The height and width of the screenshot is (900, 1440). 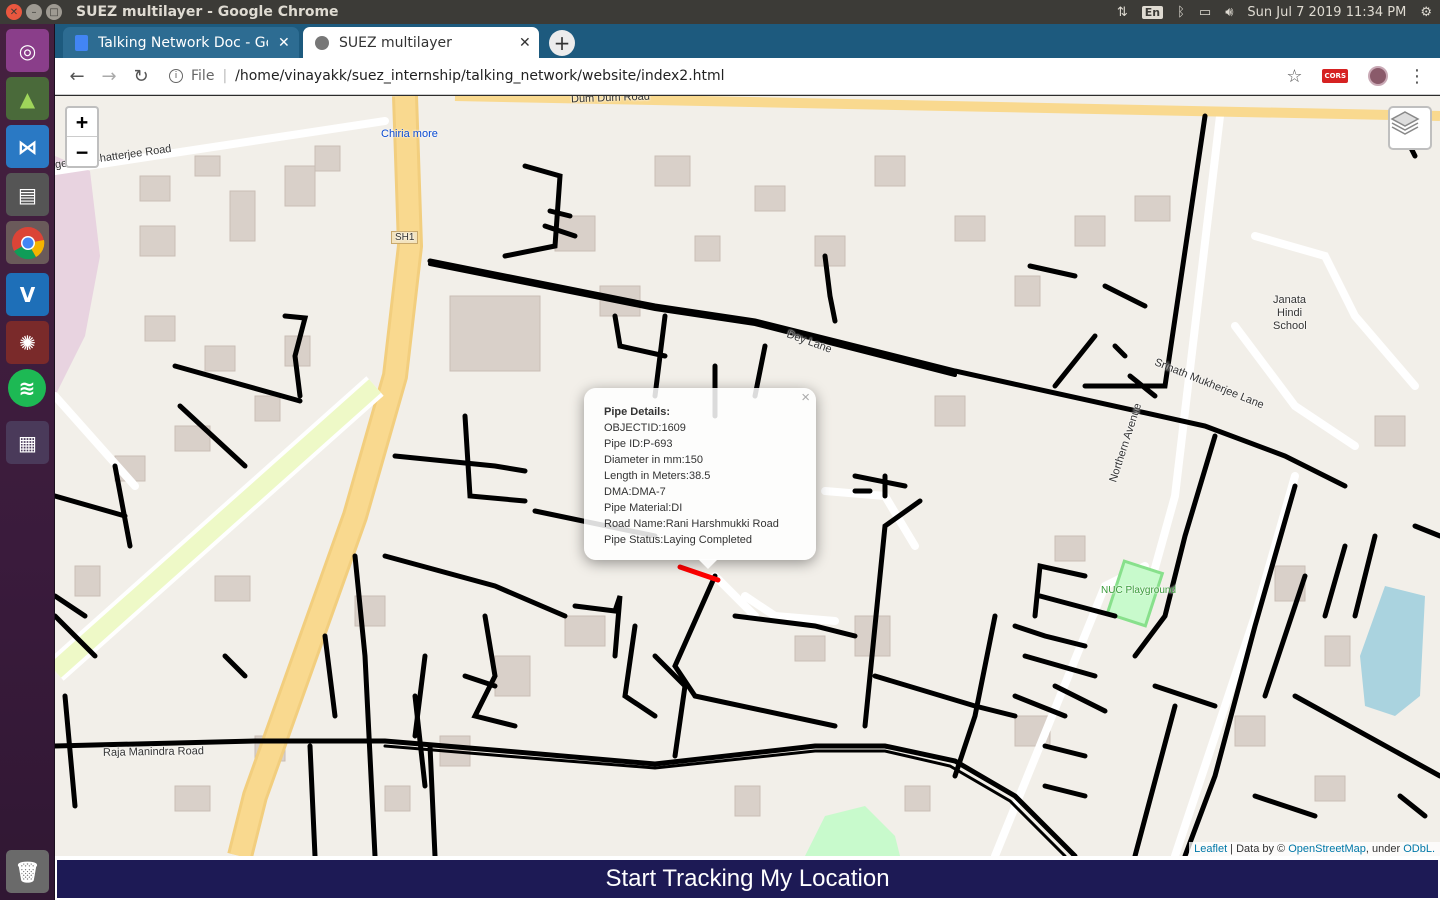 I want to click on layers-control-button, so click(x=1410, y=128).